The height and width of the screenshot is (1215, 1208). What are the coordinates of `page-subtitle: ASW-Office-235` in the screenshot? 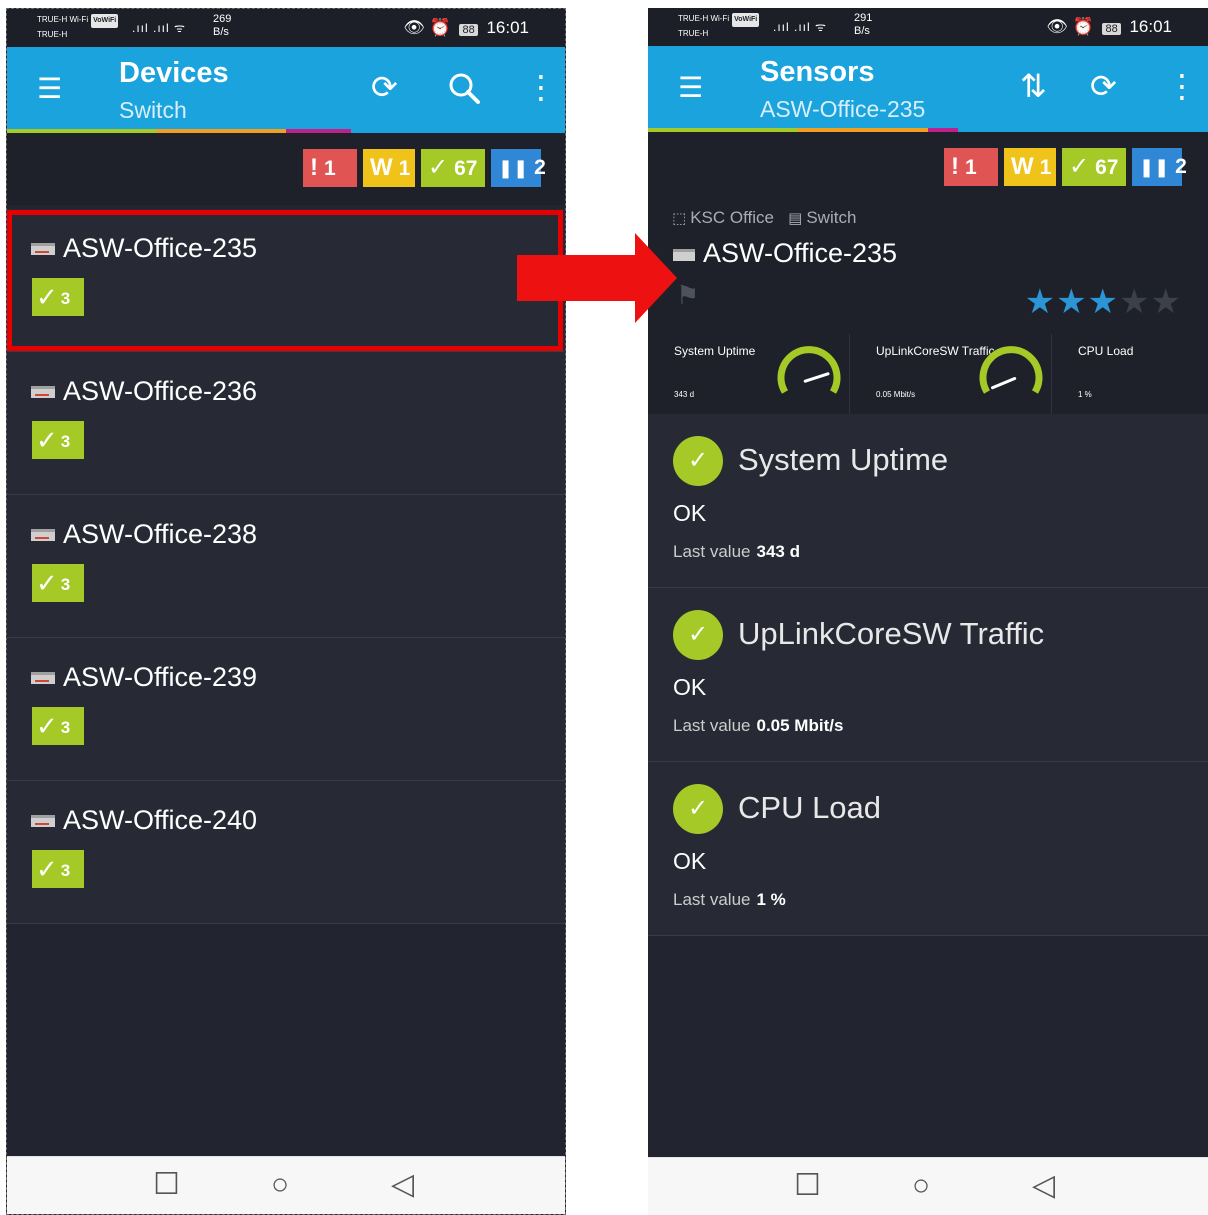 It's located at (843, 109).